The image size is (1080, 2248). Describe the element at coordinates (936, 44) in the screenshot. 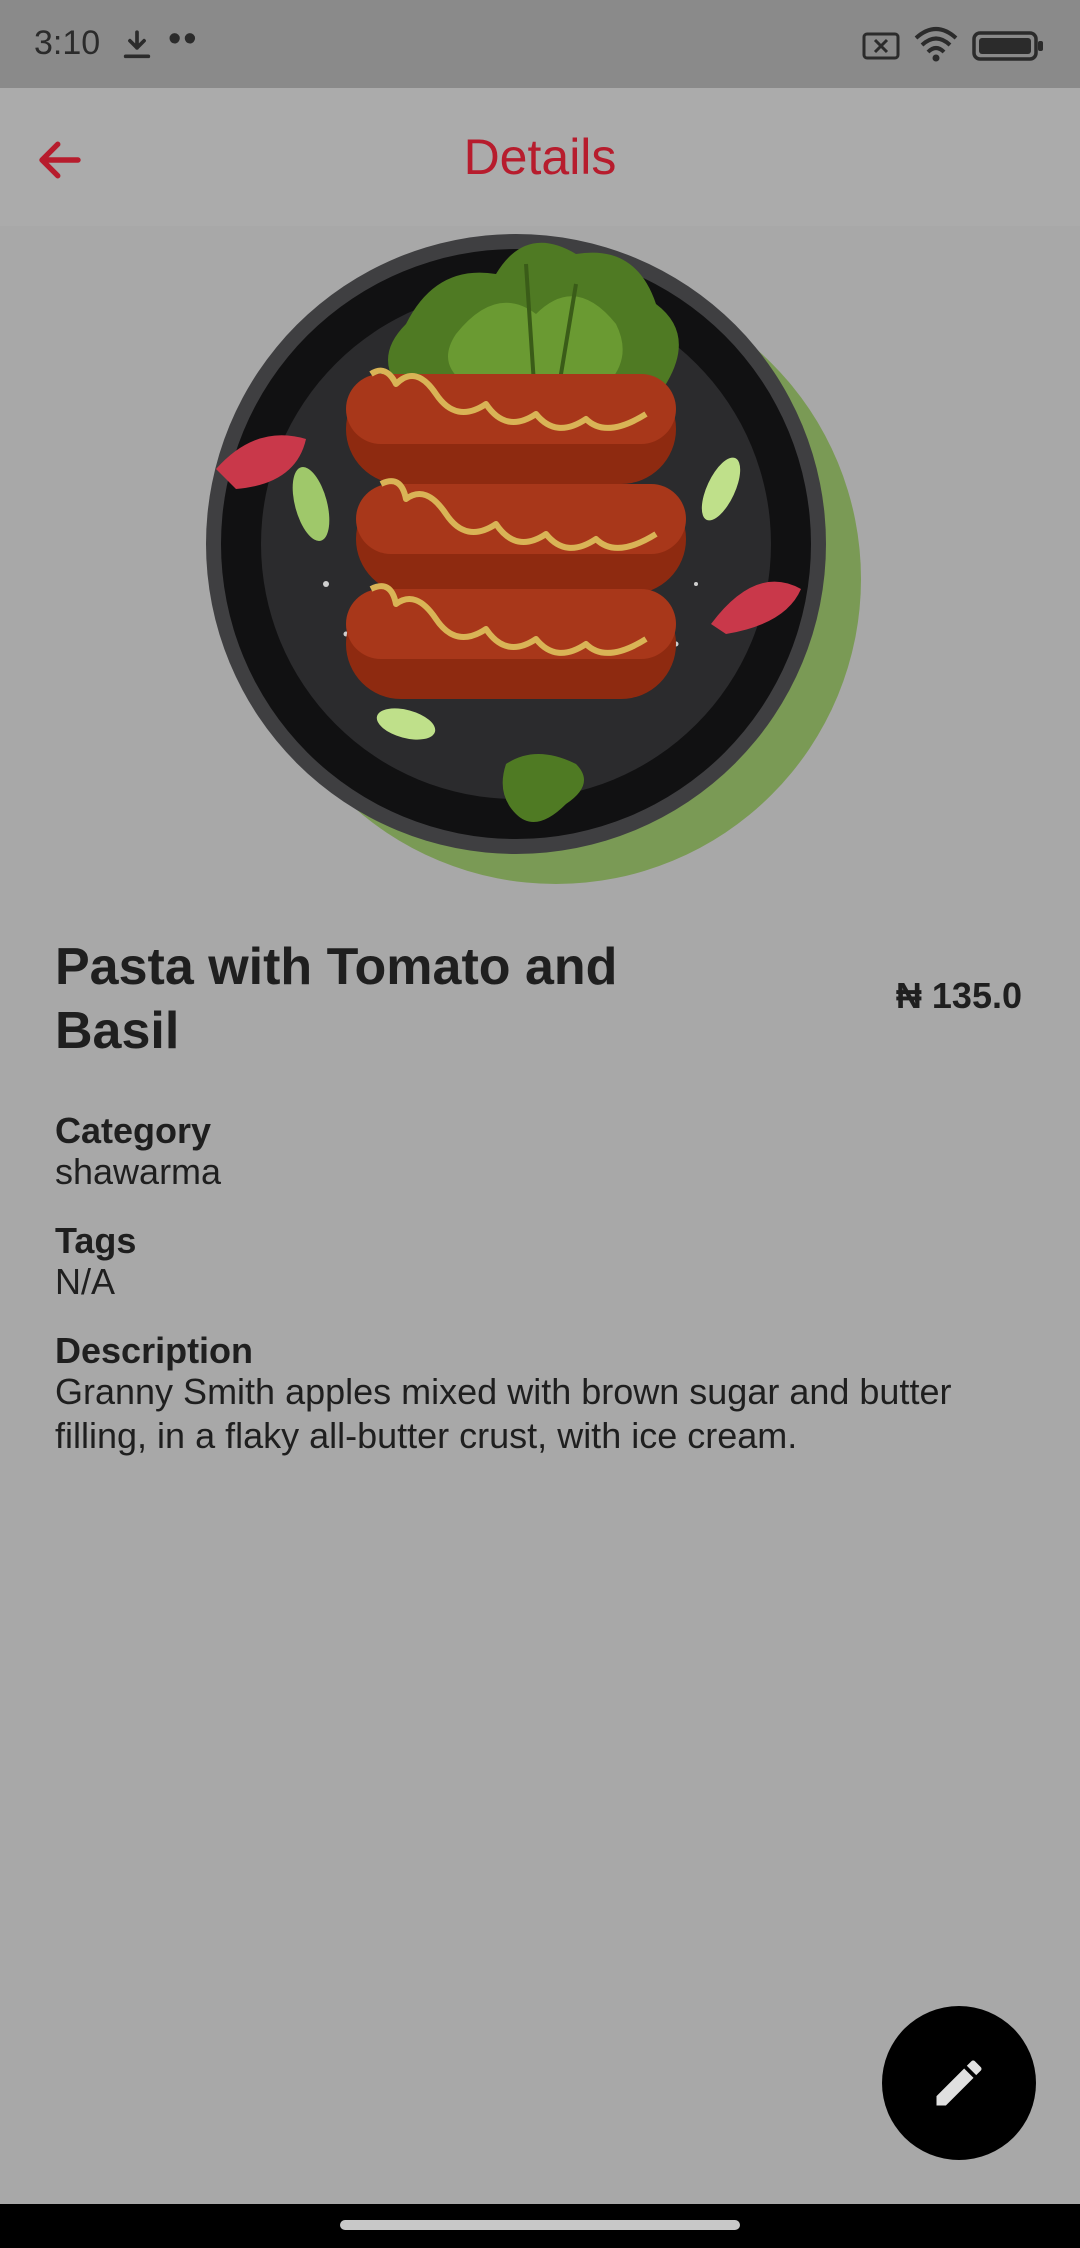

I see `wifi-icon` at that location.